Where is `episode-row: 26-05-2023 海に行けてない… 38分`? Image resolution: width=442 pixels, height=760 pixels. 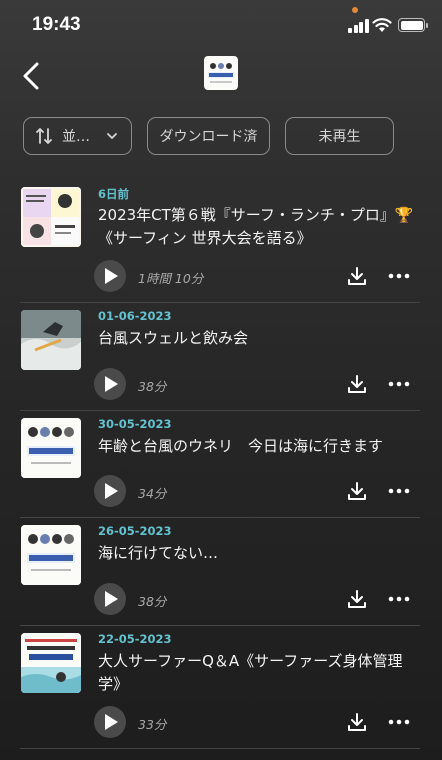 episode-row: 26-05-2023 海に行けてない… 38分 is located at coordinates (220, 572).